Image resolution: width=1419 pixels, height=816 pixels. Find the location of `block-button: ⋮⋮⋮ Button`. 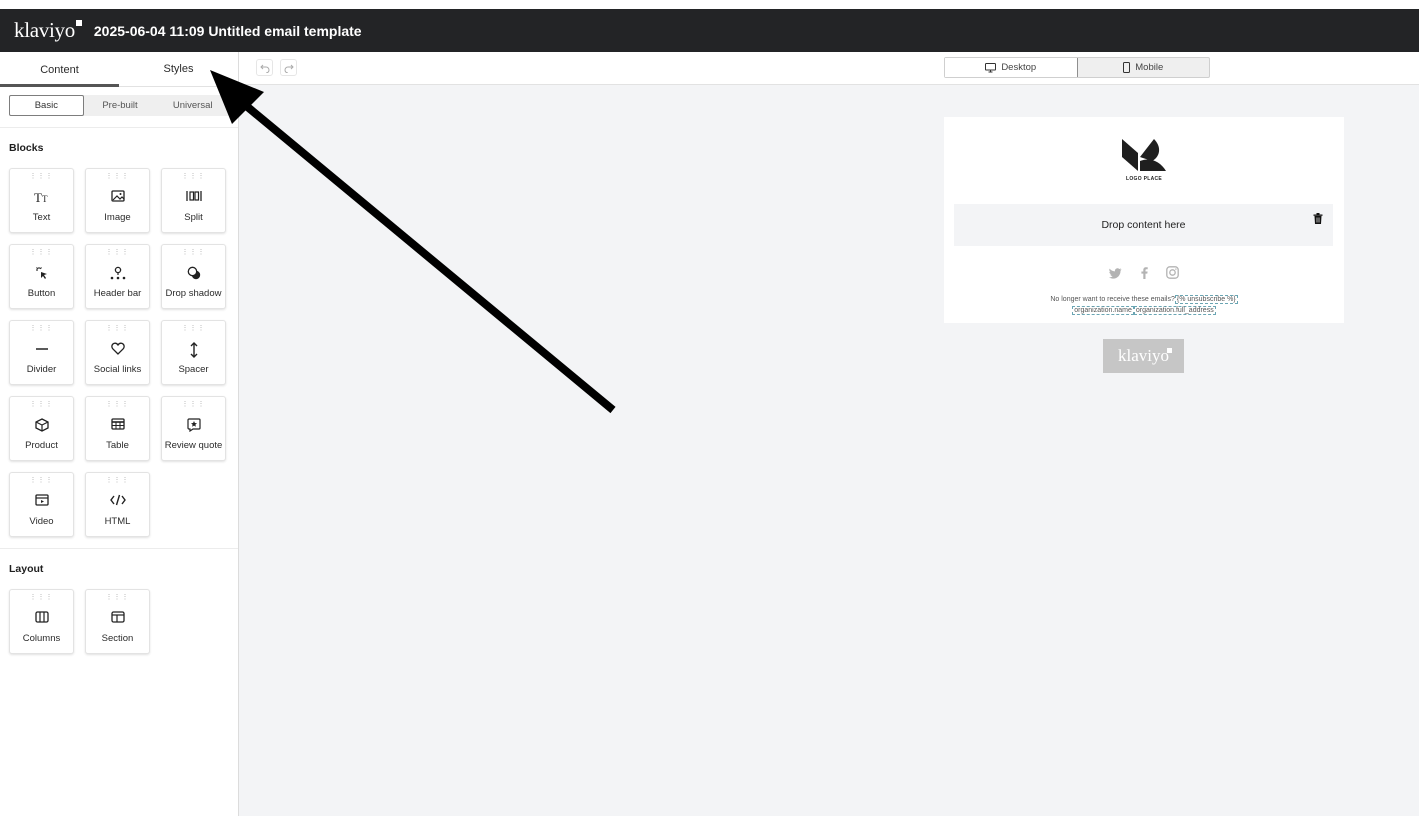

block-button: ⋮⋮⋮ Button is located at coordinates (41, 276).